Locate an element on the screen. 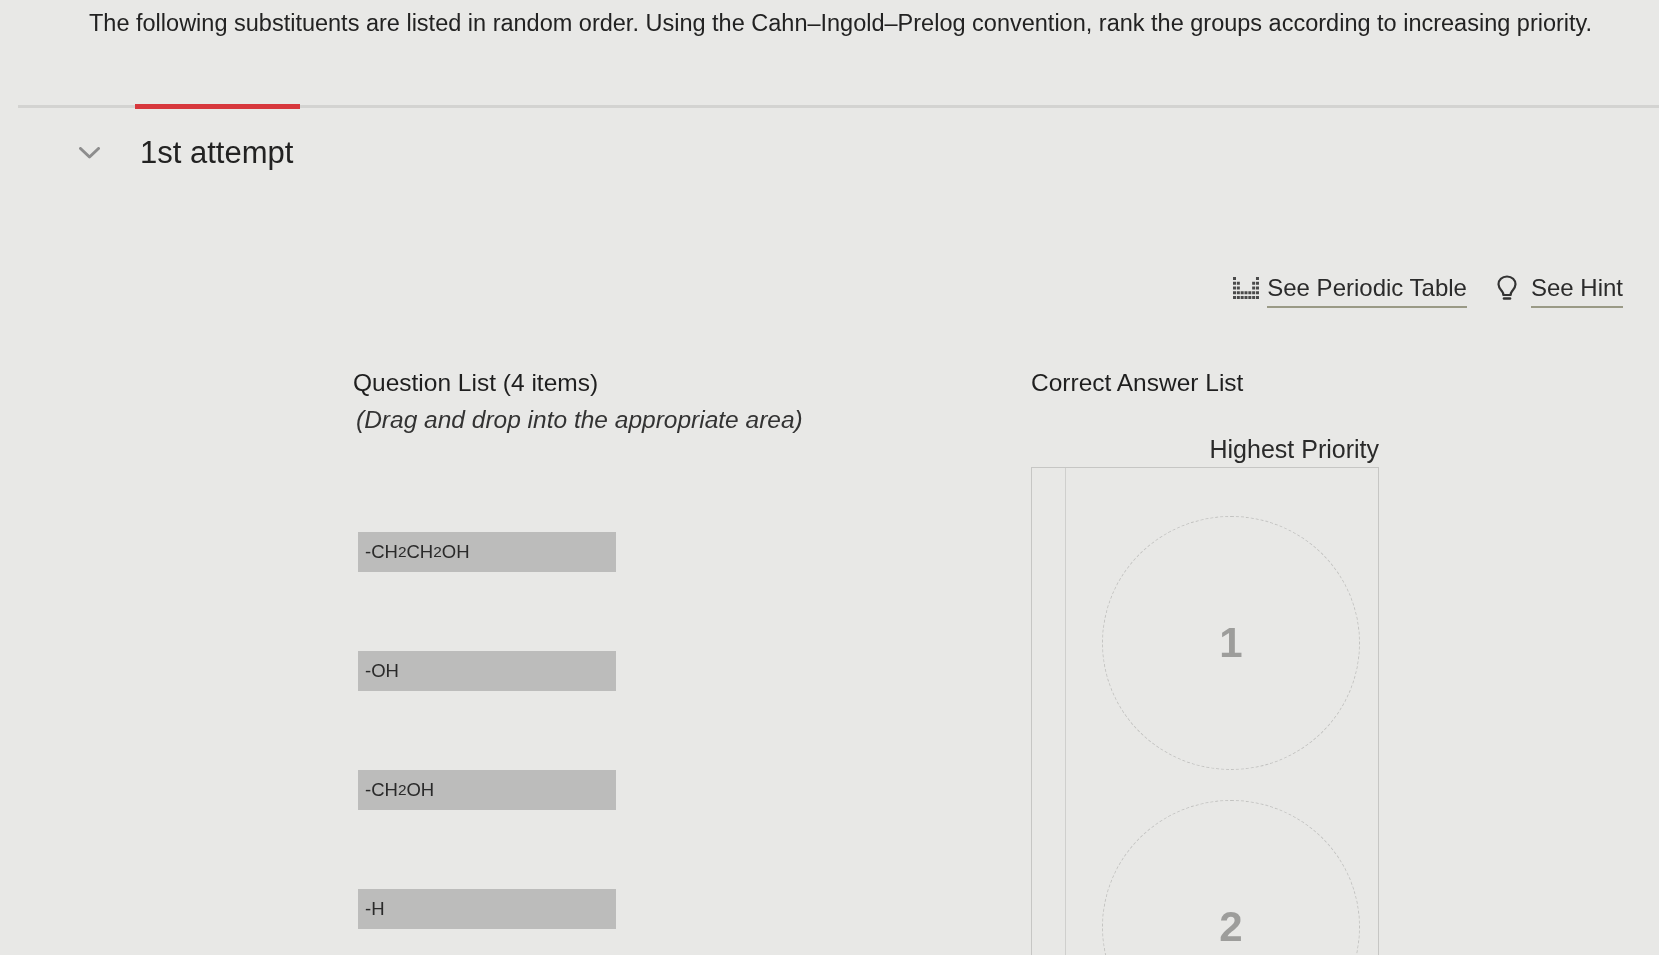 The width and height of the screenshot is (1659, 955). hint-link: See Hint is located at coordinates (1559, 288).